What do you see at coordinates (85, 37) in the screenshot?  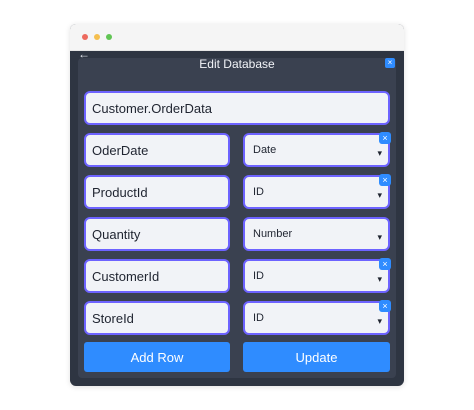 I see `close-window-dot` at bounding box center [85, 37].